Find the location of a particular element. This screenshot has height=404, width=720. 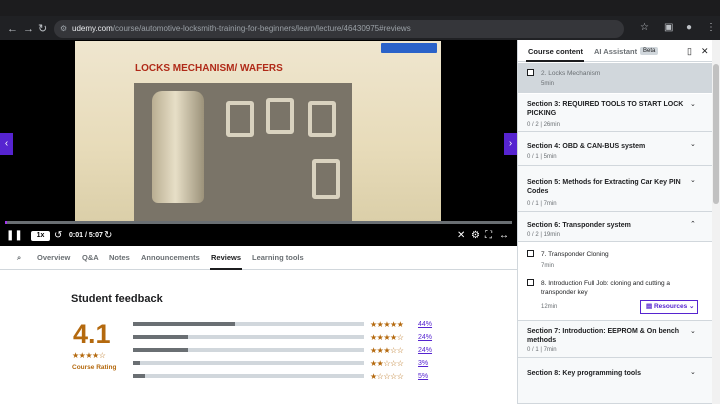

rating-row-percent: 3% is located at coordinates (423, 363).